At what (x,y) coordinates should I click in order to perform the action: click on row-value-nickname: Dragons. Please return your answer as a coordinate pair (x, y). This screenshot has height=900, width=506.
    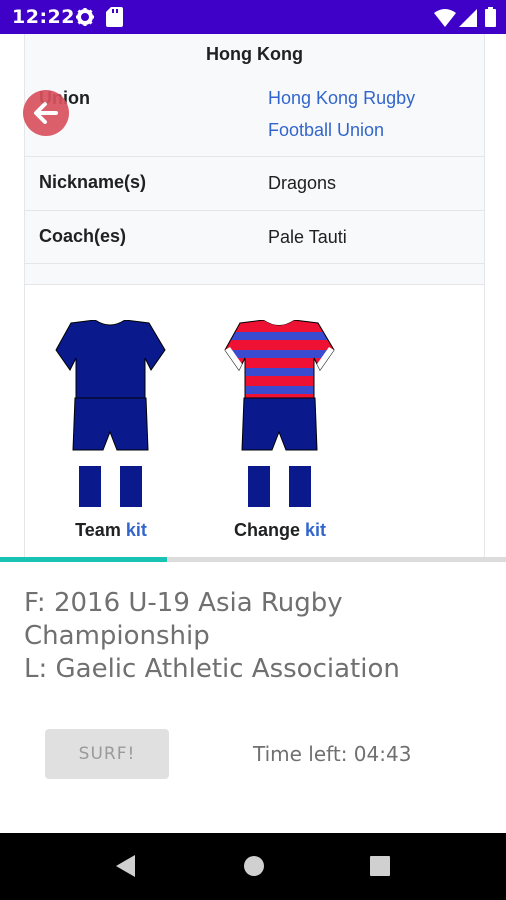
    Looking at the image, I should click on (302, 183).